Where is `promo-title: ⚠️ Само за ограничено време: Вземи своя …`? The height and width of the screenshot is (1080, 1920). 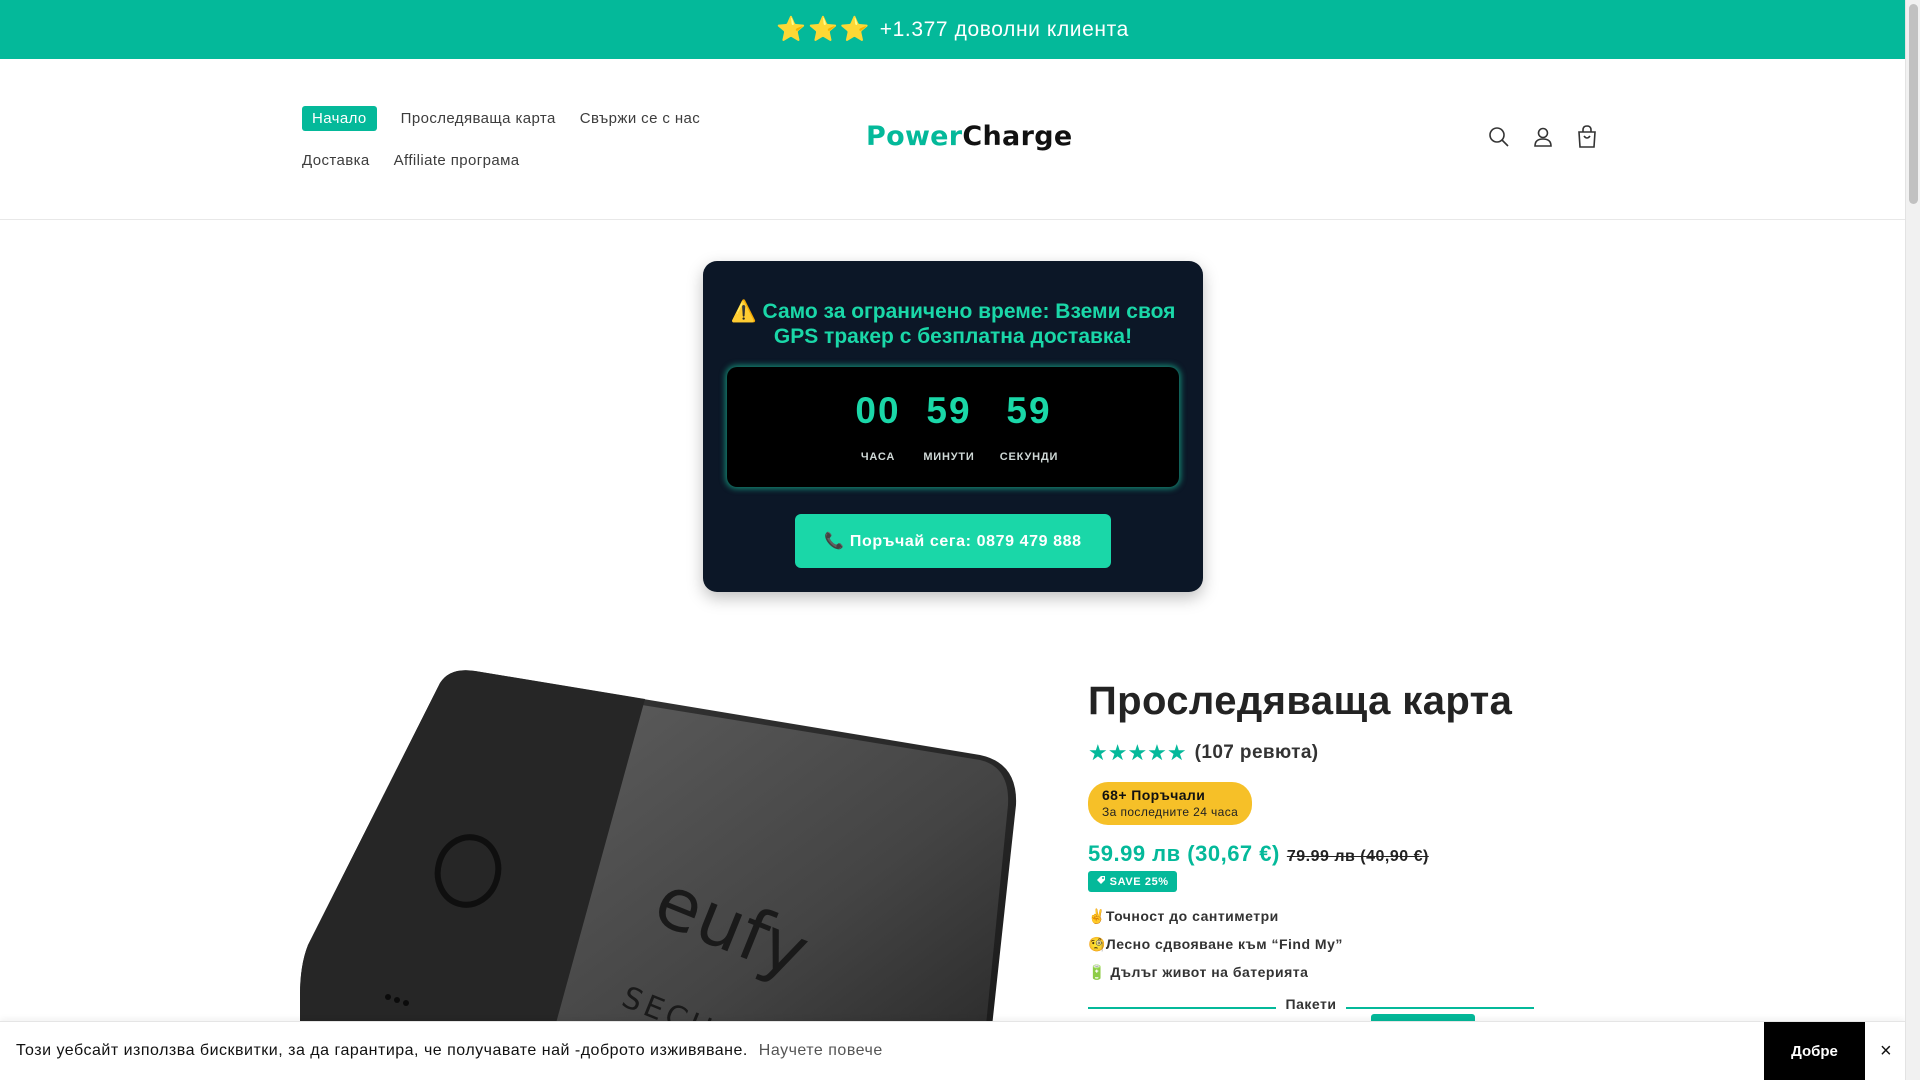 promo-title: ⚠️ Само за ограничено време: Вземи своя … is located at coordinates (953, 324).